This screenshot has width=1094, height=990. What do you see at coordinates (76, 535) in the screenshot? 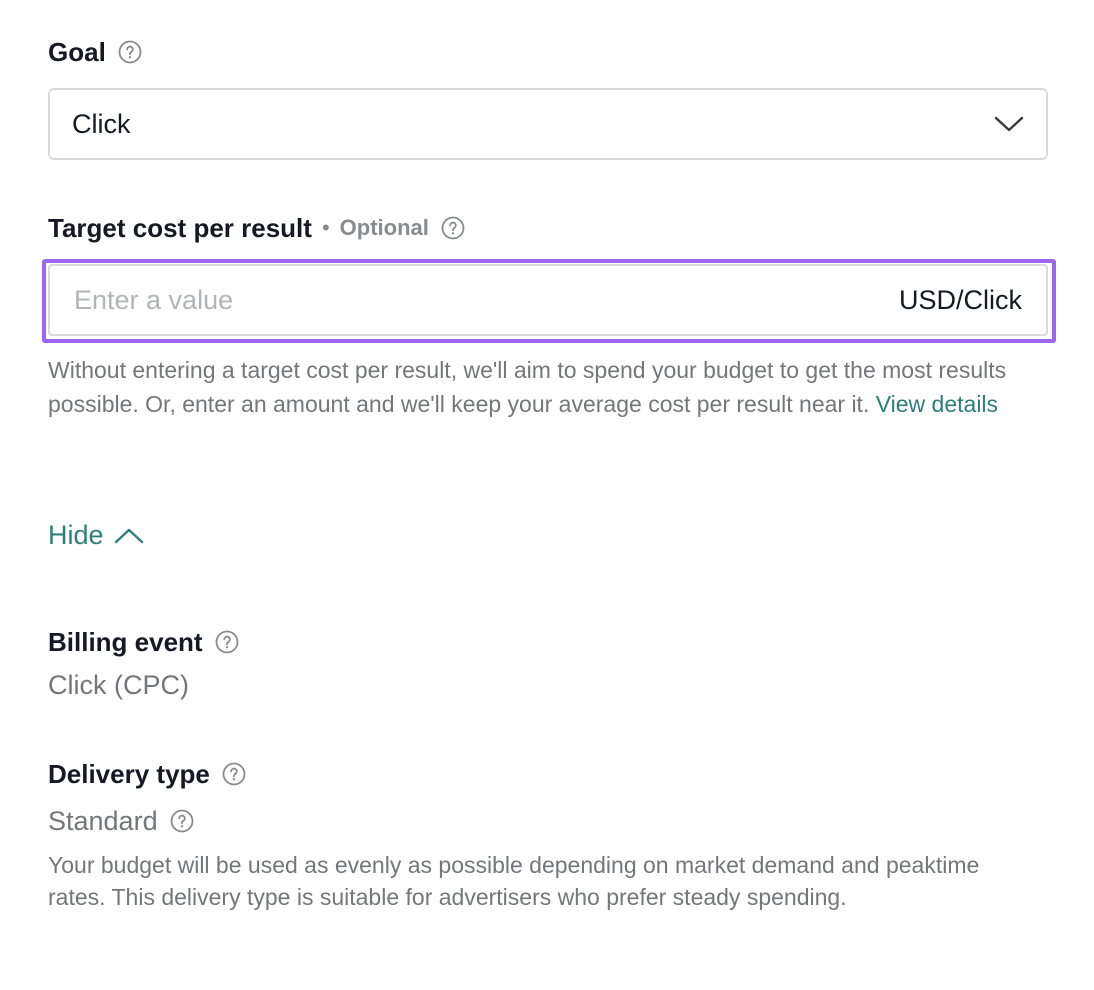
I see `hide-label: Hide` at bounding box center [76, 535].